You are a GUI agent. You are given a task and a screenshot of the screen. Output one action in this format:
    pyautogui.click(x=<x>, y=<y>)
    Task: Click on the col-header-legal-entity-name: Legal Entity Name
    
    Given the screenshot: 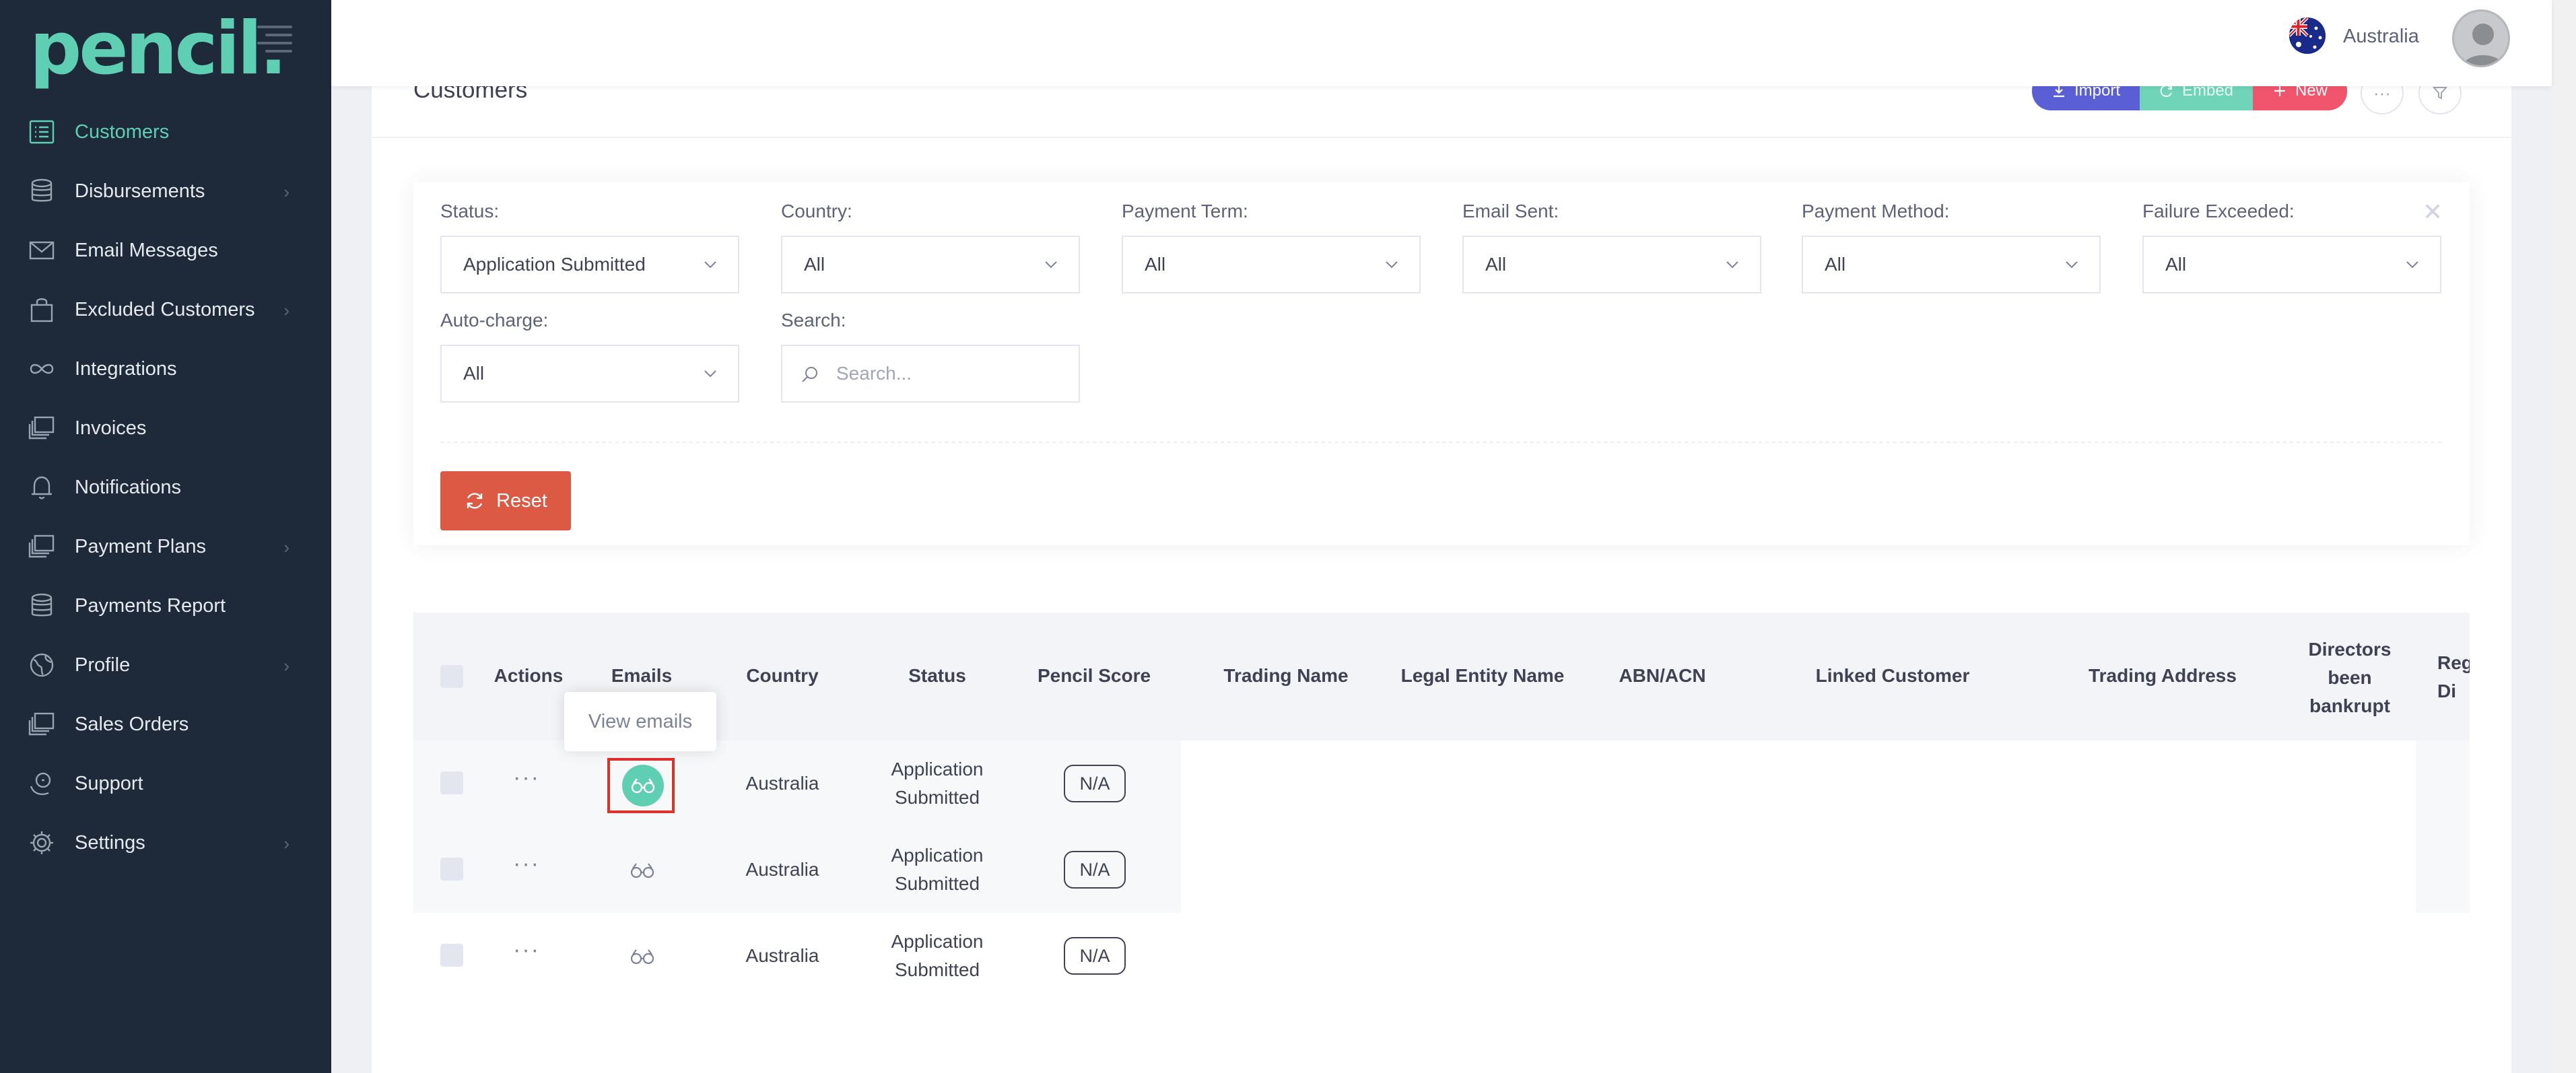 What is the action you would take?
    pyautogui.click(x=1483, y=676)
    